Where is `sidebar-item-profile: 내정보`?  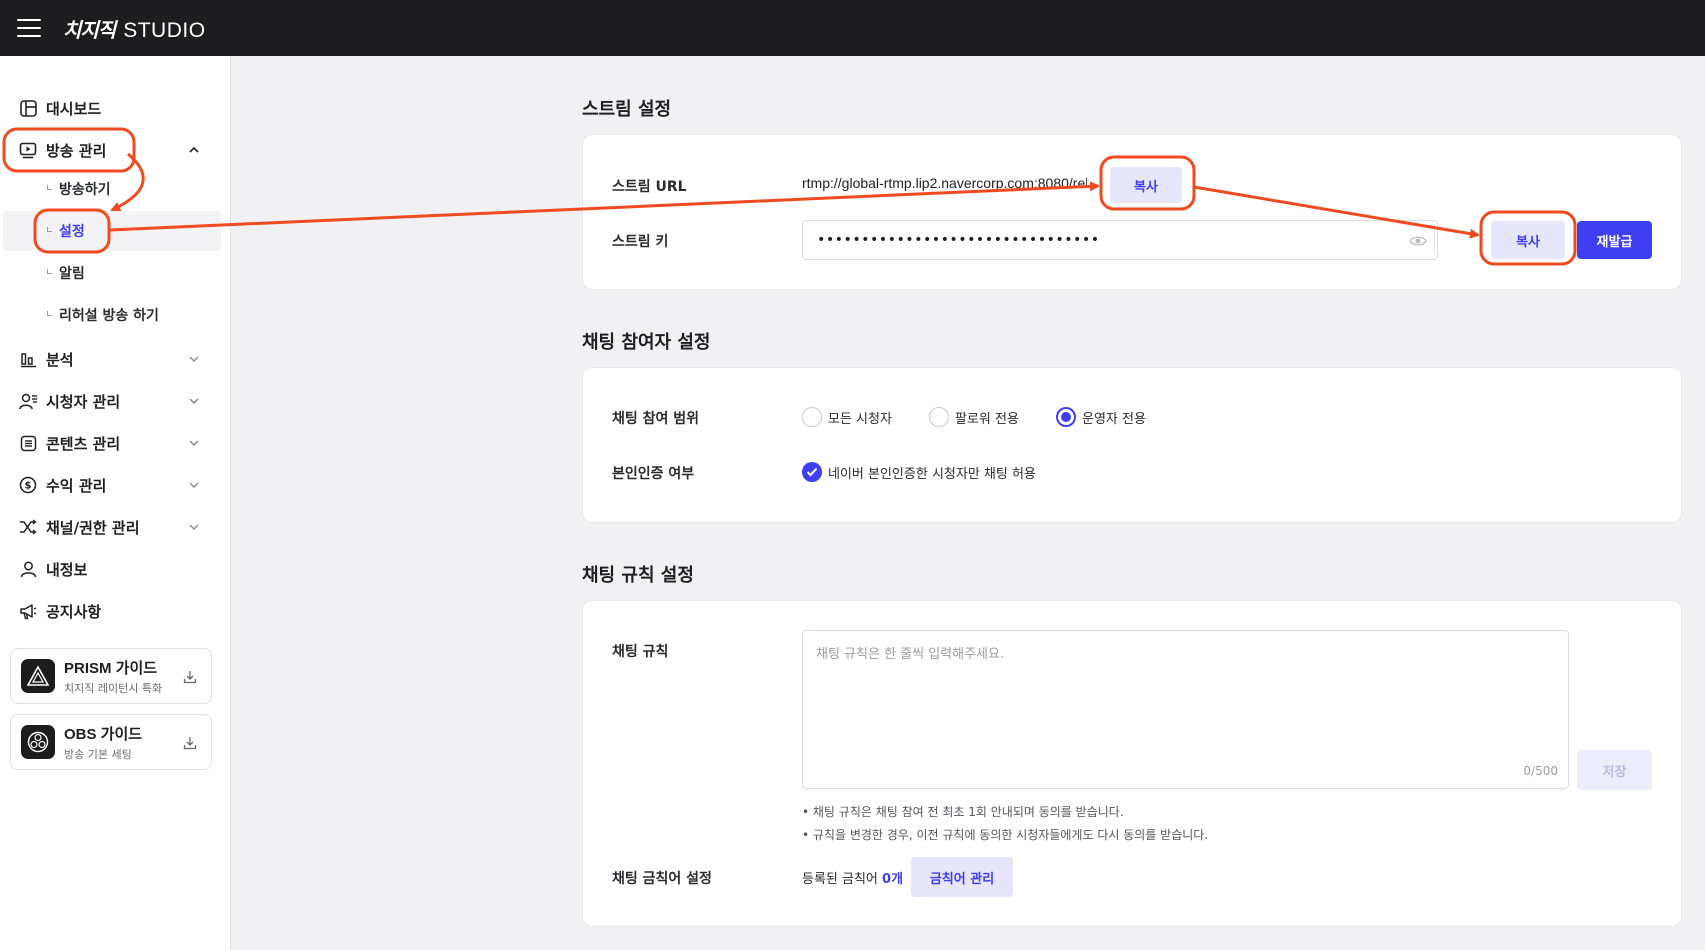 sidebar-item-profile: 내정보 is located at coordinates (111, 569).